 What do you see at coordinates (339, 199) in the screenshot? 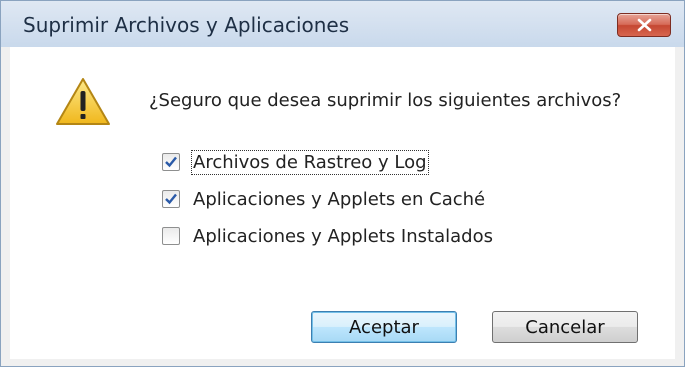
I see `checkbox-label: Aplicaciones y Applets en Caché` at bounding box center [339, 199].